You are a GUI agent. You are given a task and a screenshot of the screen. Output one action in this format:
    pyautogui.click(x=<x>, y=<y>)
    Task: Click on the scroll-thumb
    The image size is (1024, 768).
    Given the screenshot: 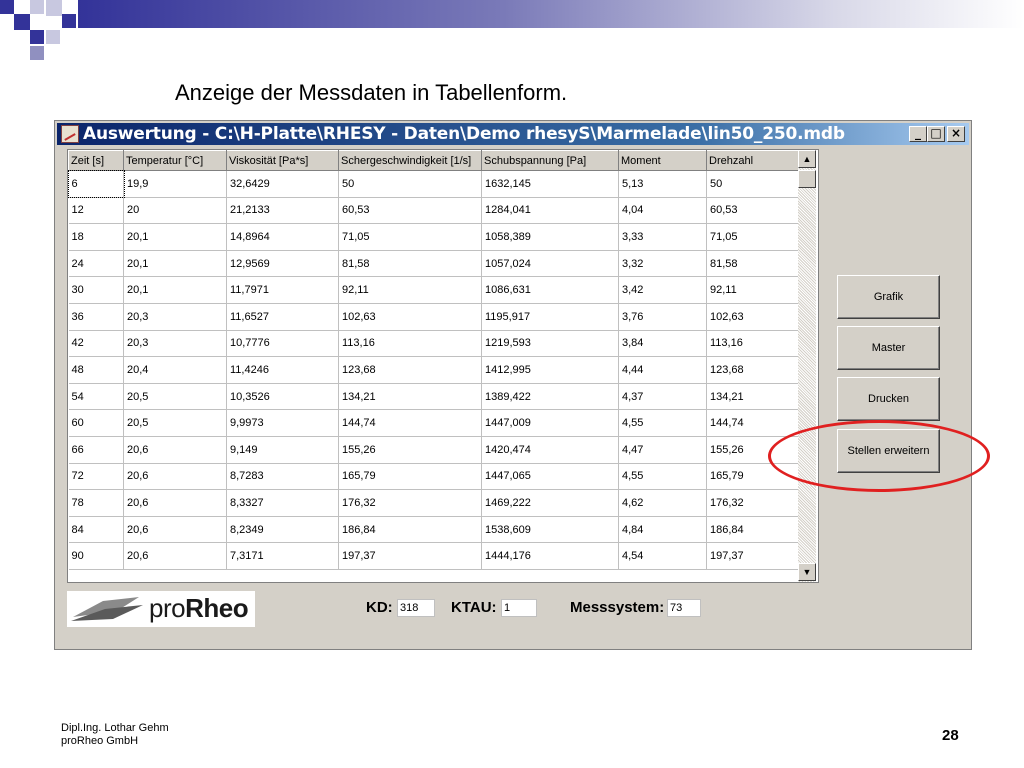 What is the action you would take?
    pyautogui.click(x=807, y=179)
    